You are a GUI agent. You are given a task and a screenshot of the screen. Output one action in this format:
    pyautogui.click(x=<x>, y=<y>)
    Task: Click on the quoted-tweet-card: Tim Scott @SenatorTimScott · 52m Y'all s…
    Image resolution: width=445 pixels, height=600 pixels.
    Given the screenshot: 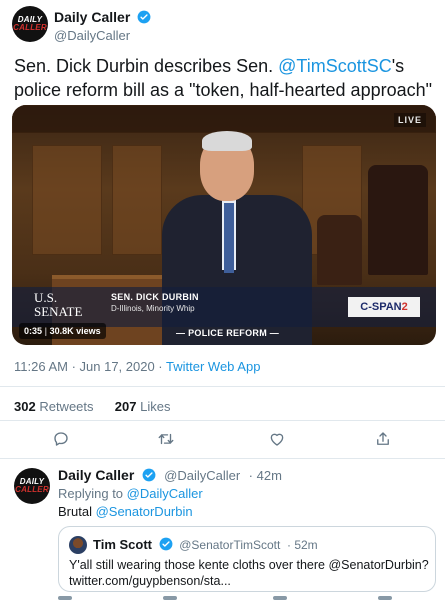 What is the action you would take?
    pyautogui.click(x=247, y=559)
    